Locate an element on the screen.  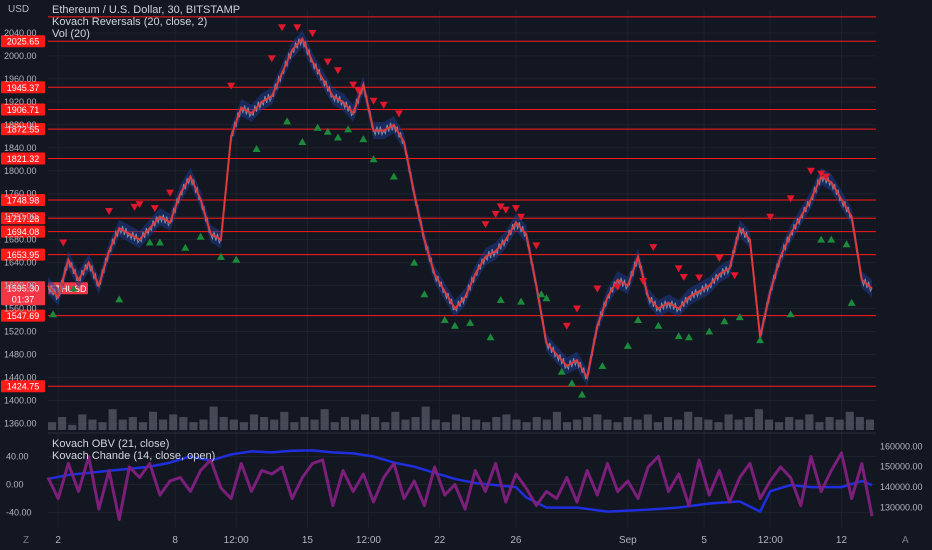
y-tick-label: 2000.00 is located at coordinates (20, 56).